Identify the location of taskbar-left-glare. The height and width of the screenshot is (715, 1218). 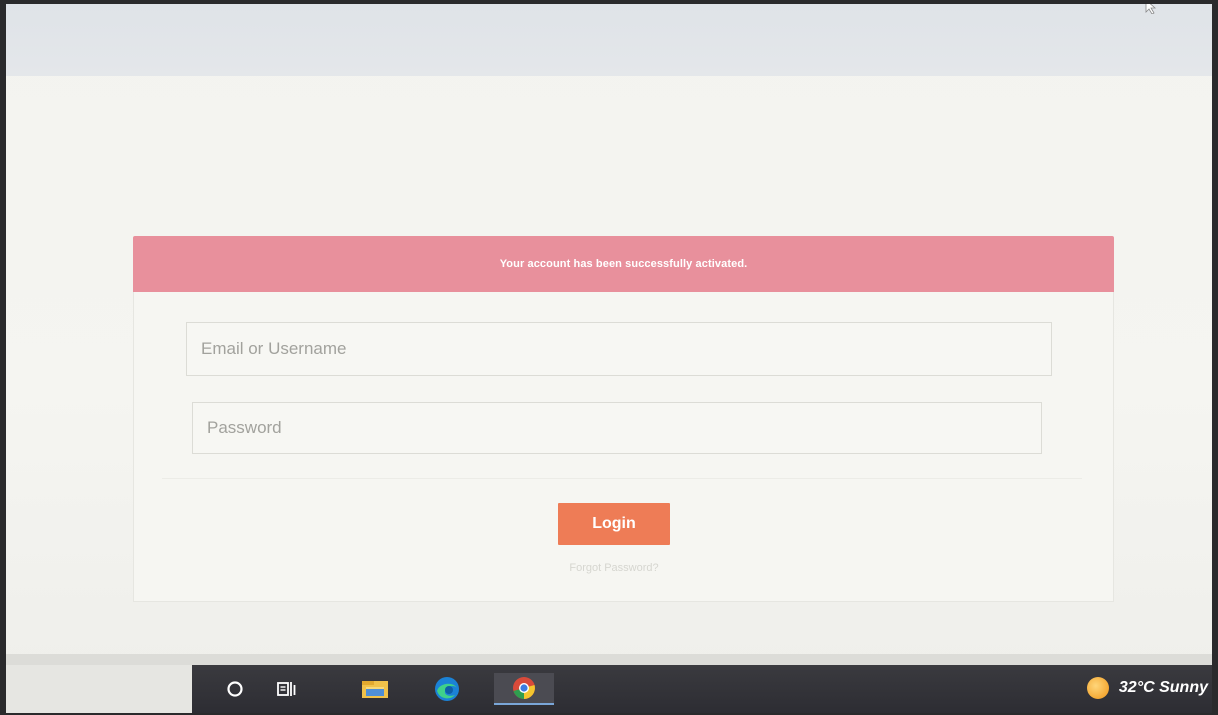
(99, 689).